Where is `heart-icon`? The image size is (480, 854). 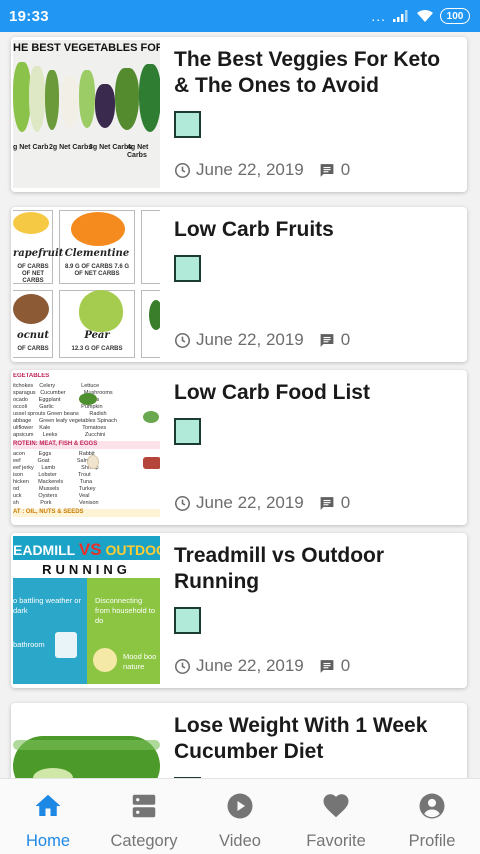 heart-icon is located at coordinates (336, 806).